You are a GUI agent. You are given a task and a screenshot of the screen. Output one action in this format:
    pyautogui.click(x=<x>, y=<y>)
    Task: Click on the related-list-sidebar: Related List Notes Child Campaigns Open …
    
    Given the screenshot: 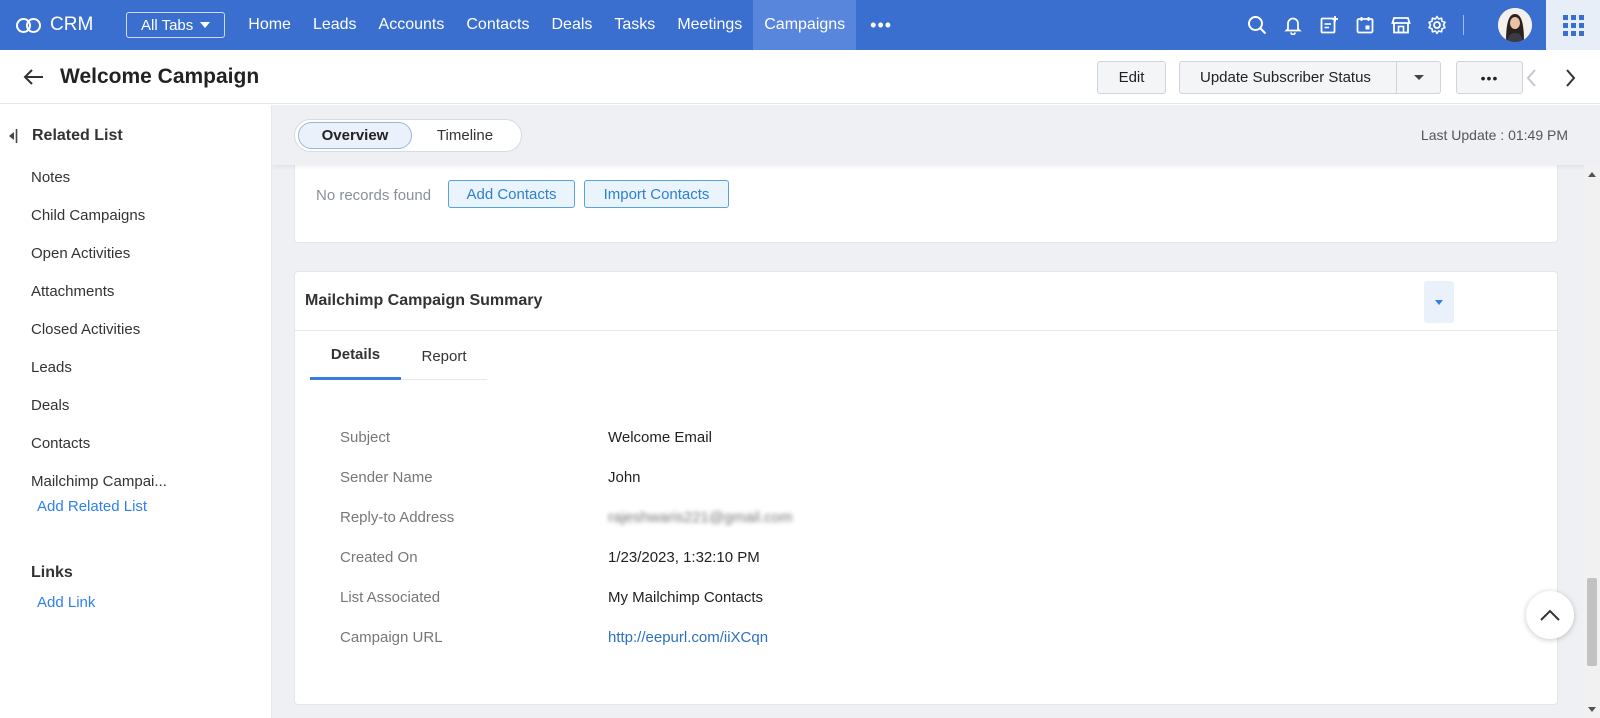 What is the action you would take?
    pyautogui.click(x=136, y=411)
    